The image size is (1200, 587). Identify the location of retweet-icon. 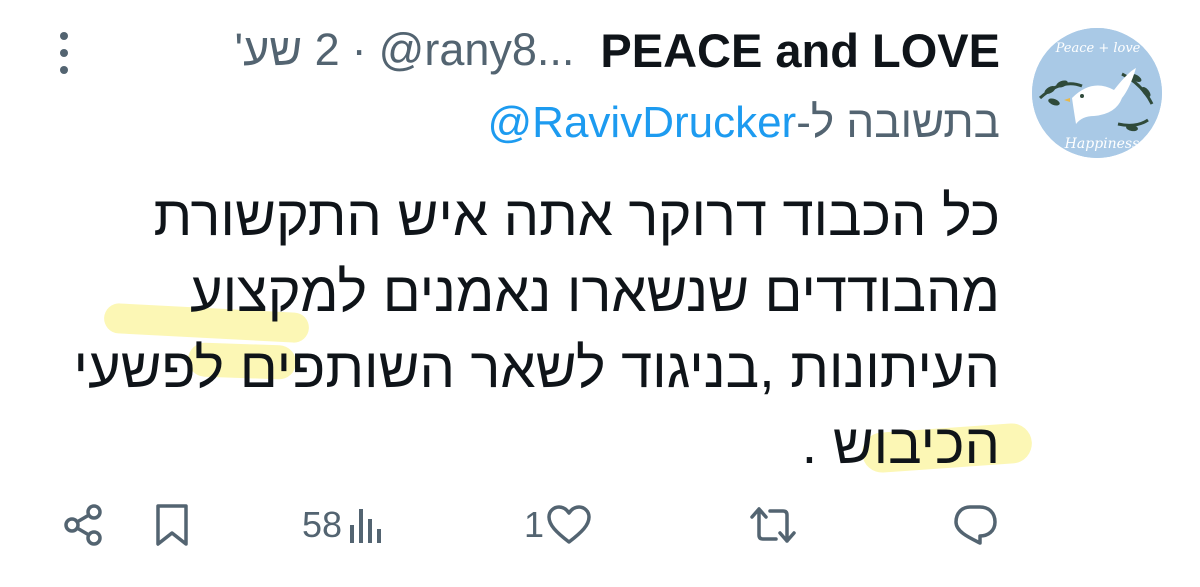
(773, 525).